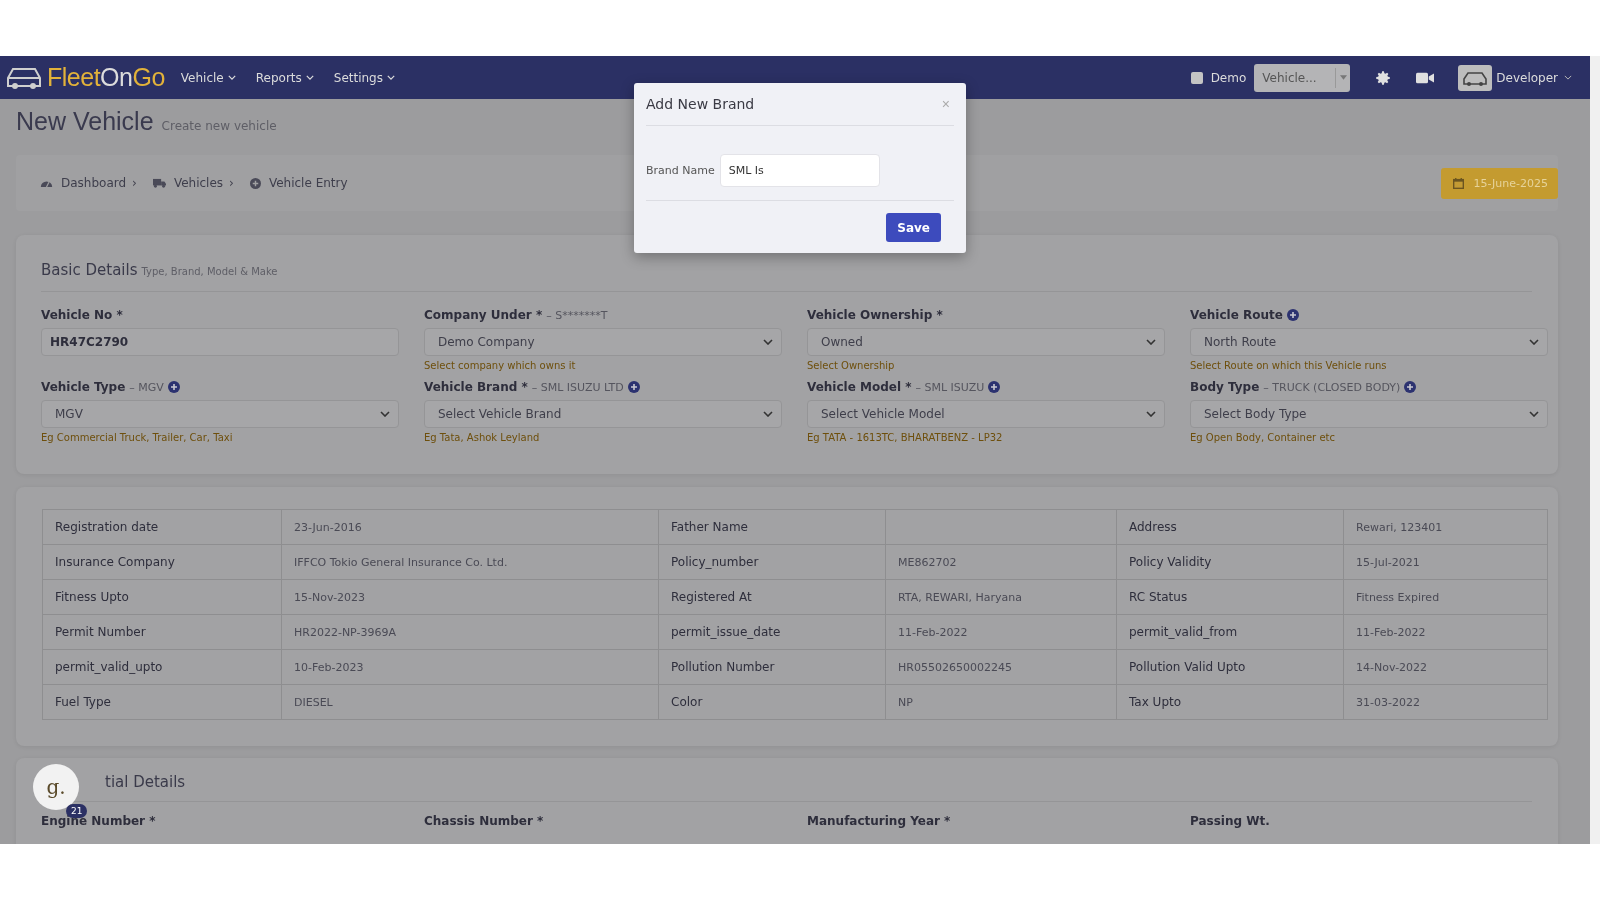 Image resolution: width=1600 pixels, height=900 pixels. Describe the element at coordinates (94, 183) in the screenshot. I see `breadcrumb-link: Dashboard` at that location.